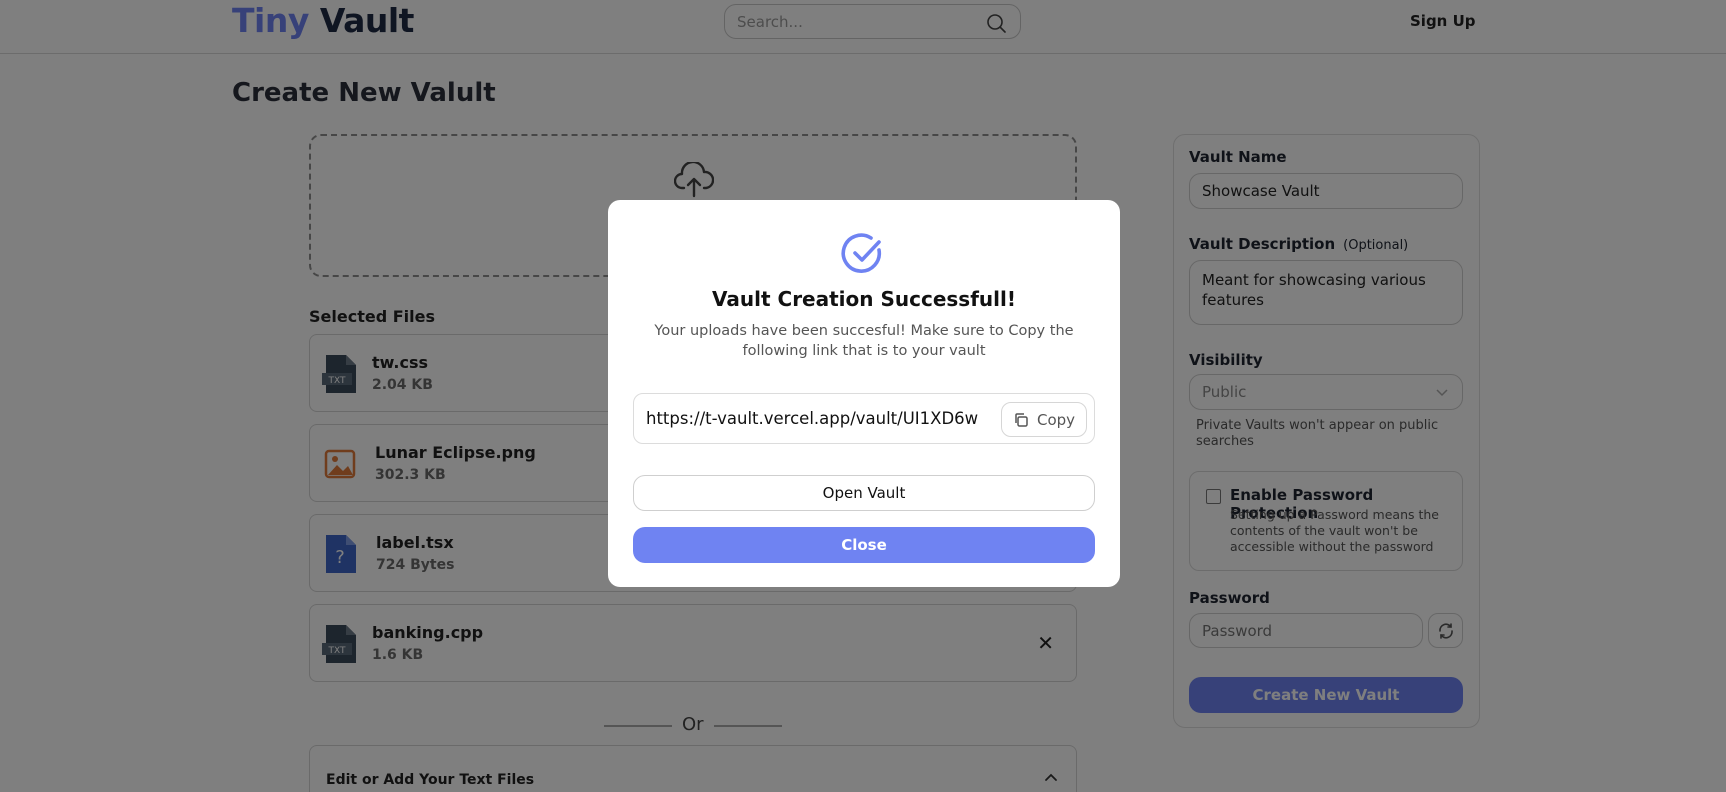 The width and height of the screenshot is (1726, 792). What do you see at coordinates (1021, 420) in the screenshot?
I see `copy-icon` at bounding box center [1021, 420].